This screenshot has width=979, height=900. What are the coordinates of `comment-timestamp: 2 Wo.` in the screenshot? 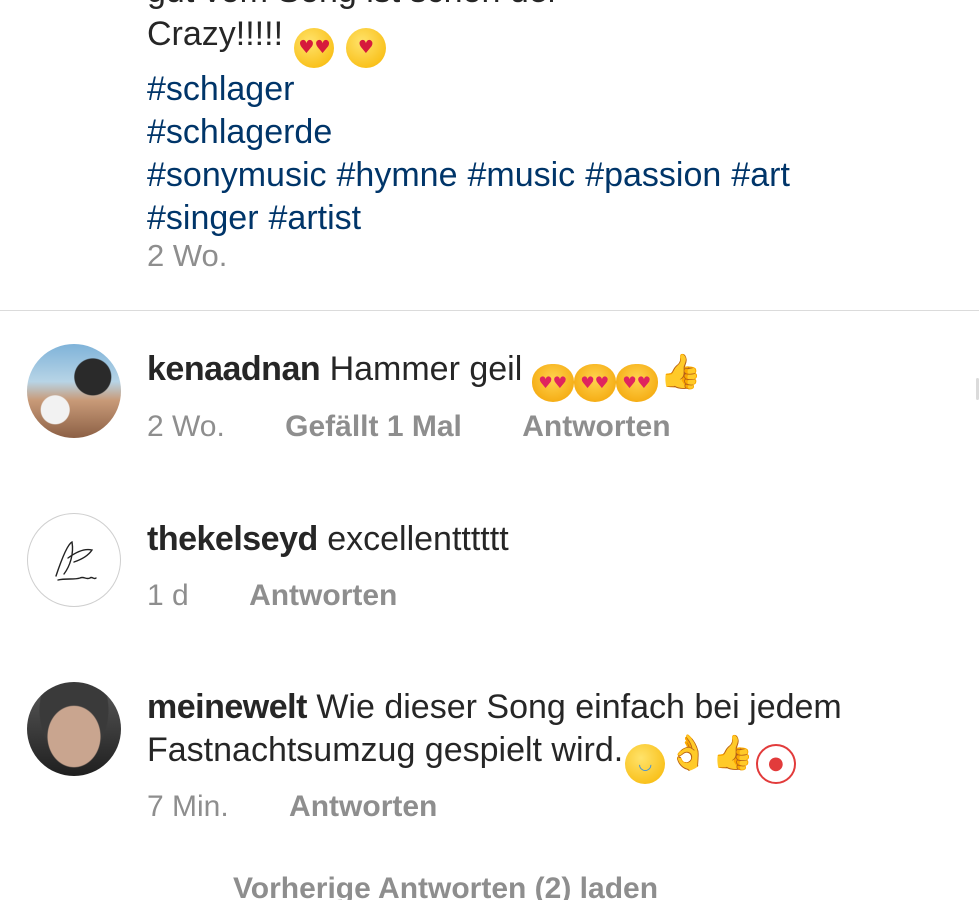 It's located at (186, 426).